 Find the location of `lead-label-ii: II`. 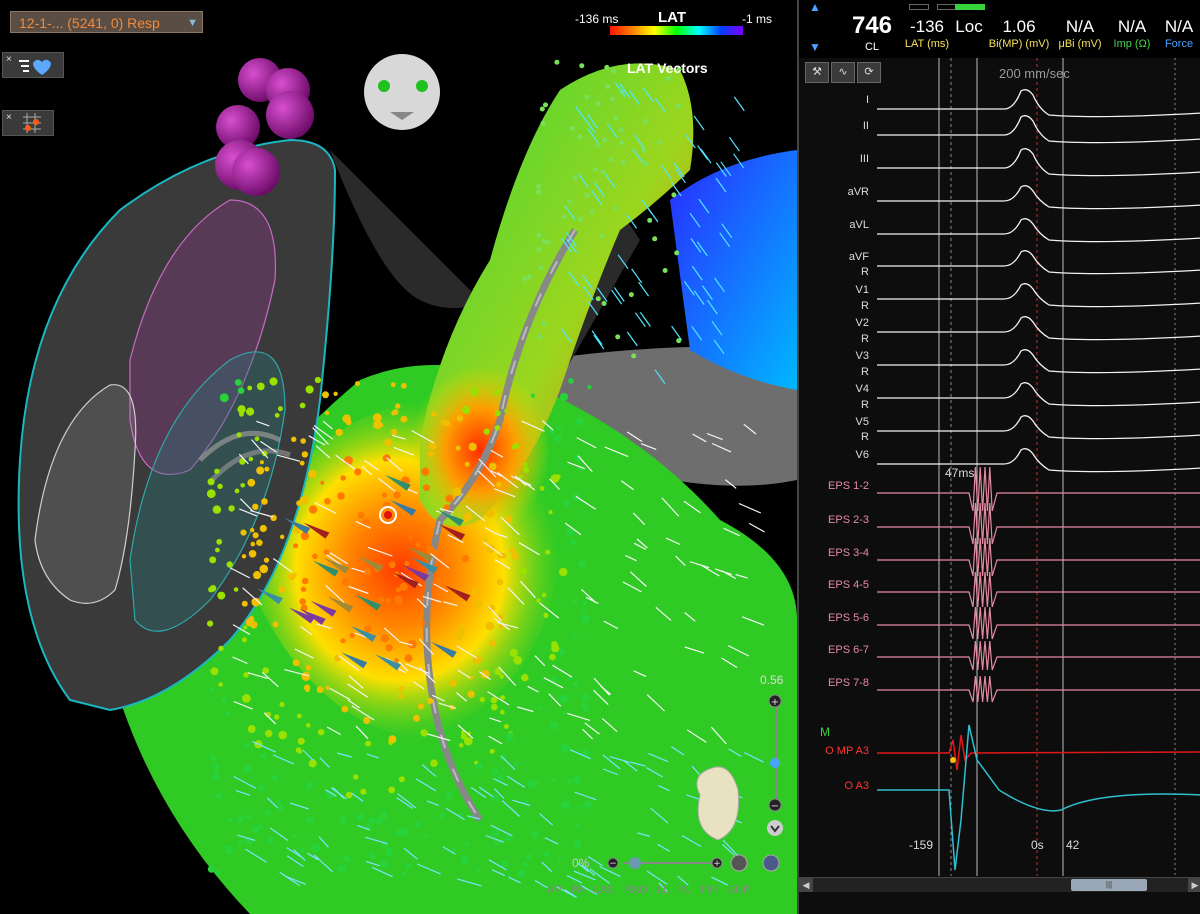

lead-label-ii: II is located at coordinates (834, 126).